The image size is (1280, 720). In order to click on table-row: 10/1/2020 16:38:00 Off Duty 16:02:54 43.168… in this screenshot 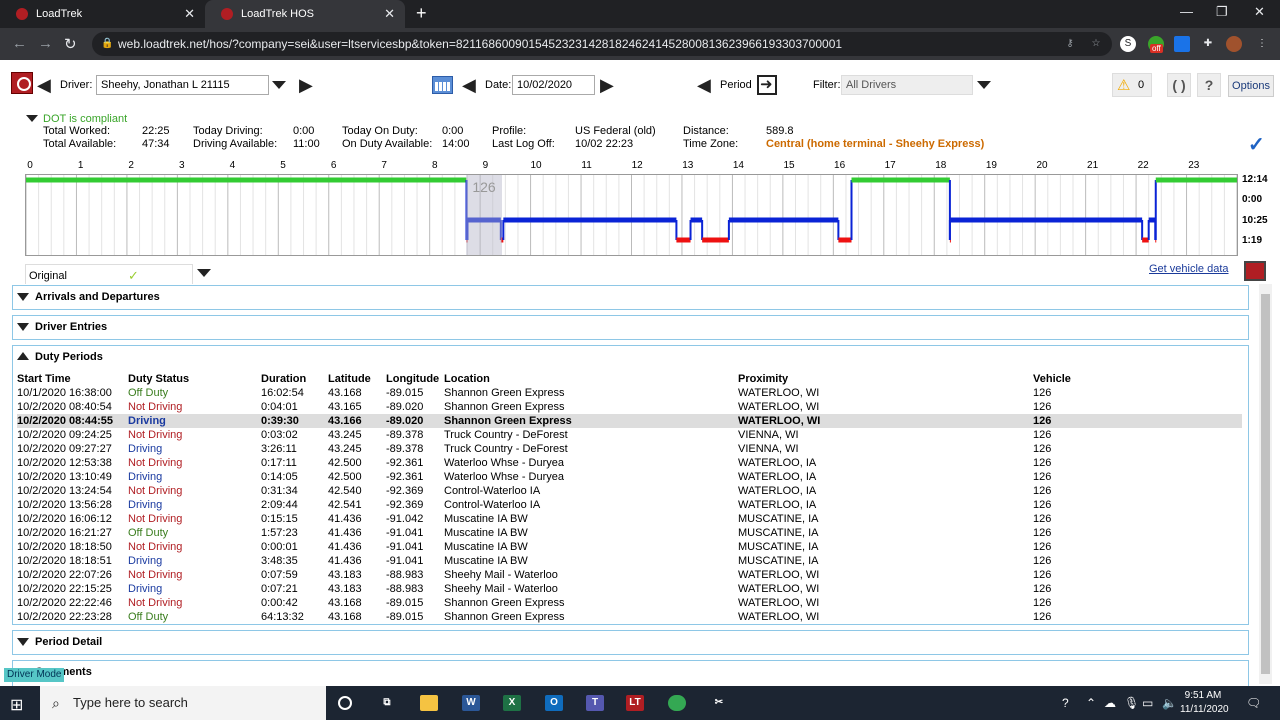, I will do `click(629, 393)`.